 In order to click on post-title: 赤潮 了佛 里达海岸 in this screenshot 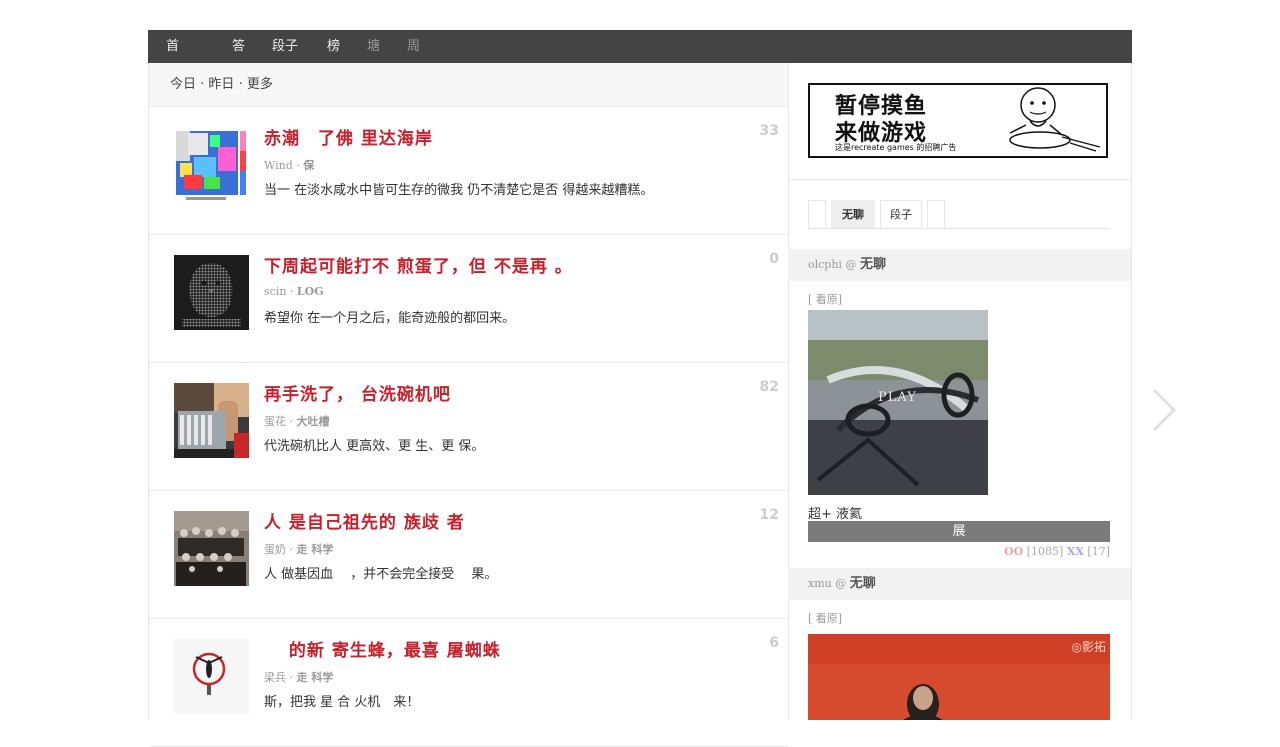, I will do `click(348, 136)`.